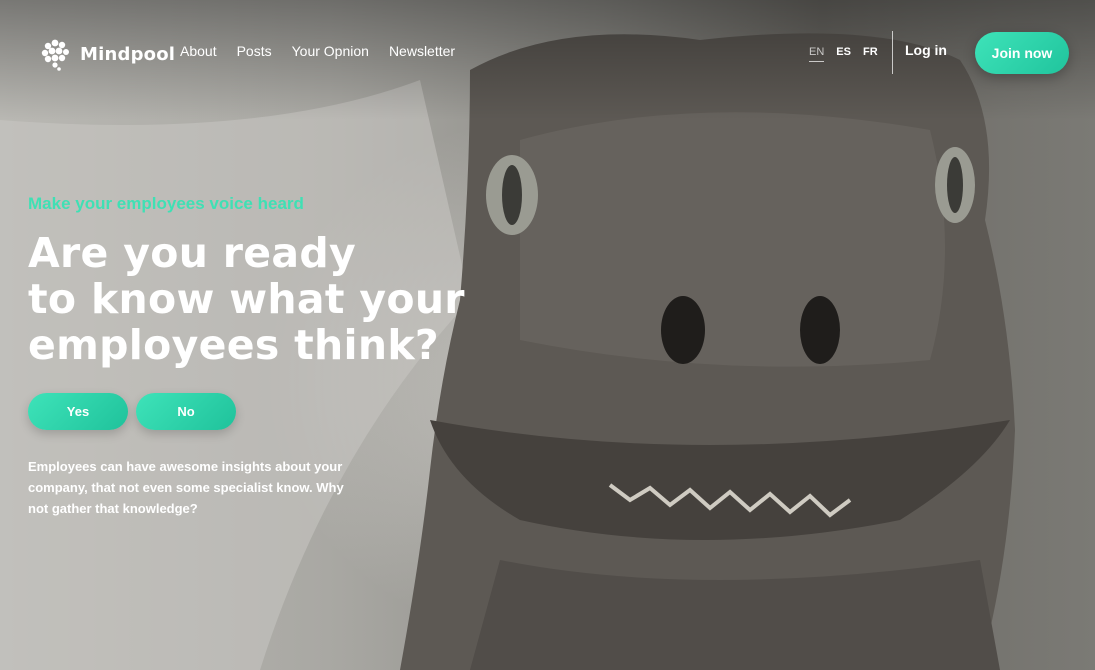 This screenshot has width=1095, height=670. I want to click on yes-button: Yes, so click(78, 411).